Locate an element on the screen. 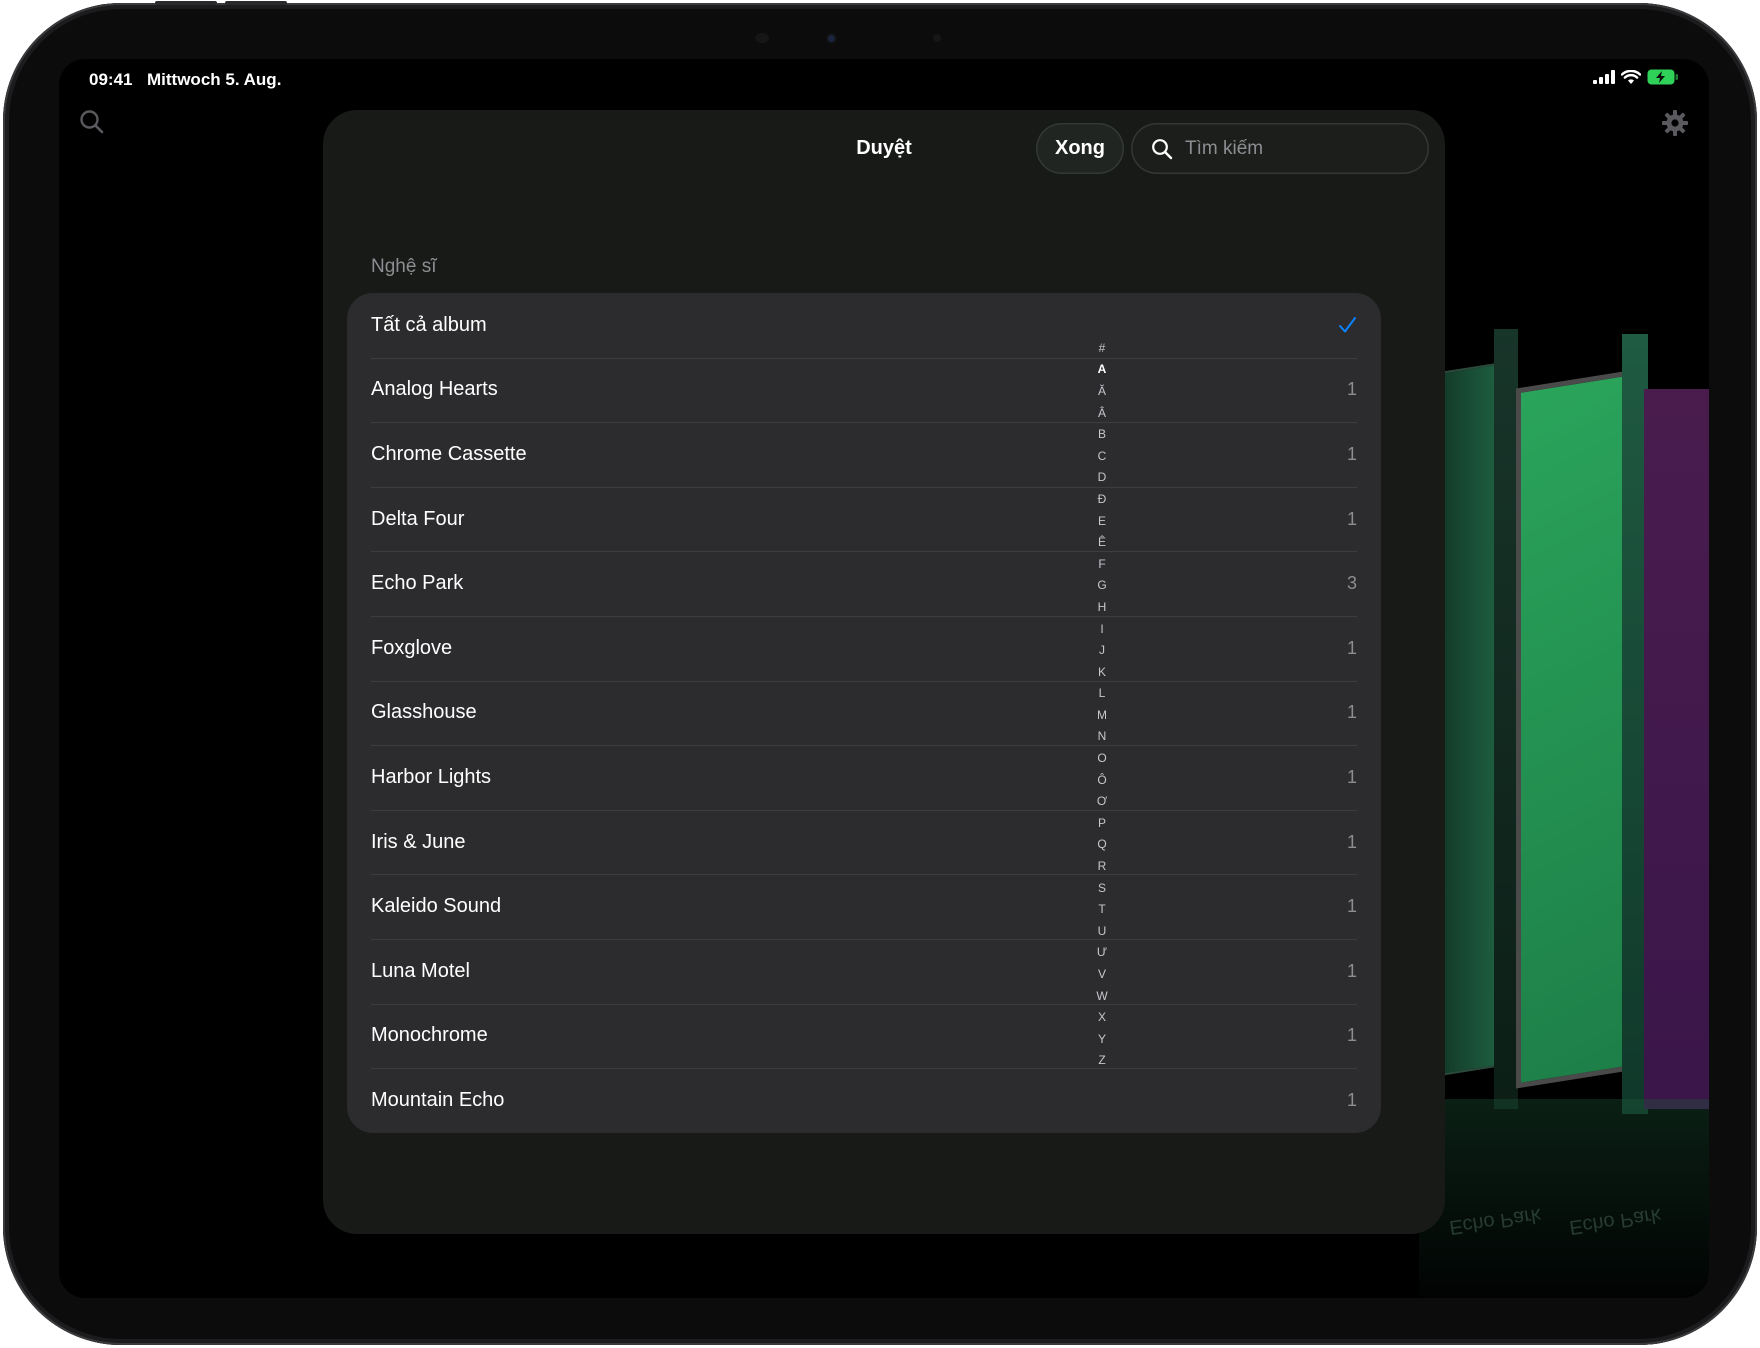 The image size is (1760, 1348). index-letter: T is located at coordinates (1102, 909).